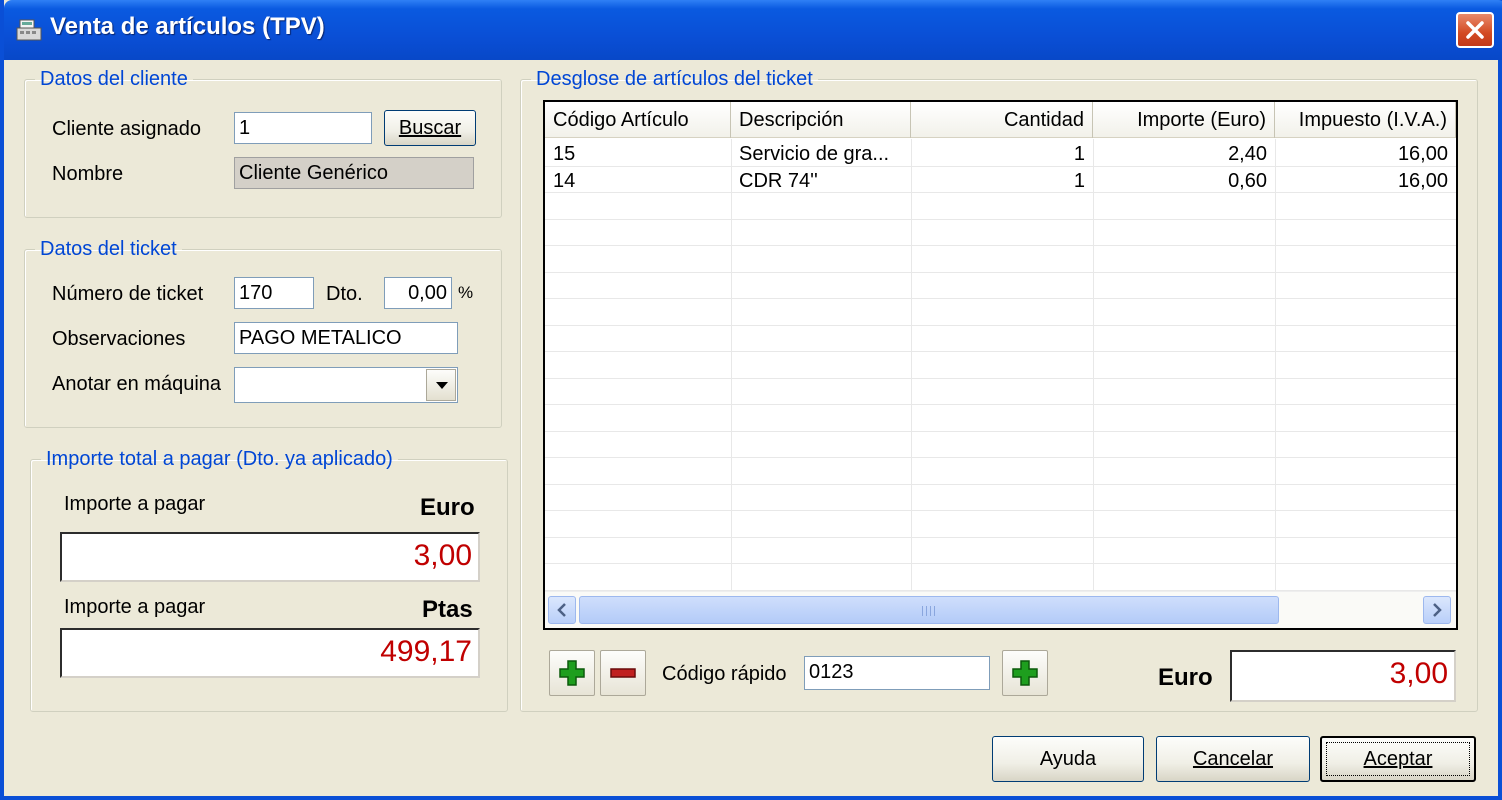 The width and height of the screenshot is (1502, 800). What do you see at coordinates (303, 128) in the screenshot?
I see `cliente-asignado-input: 1` at bounding box center [303, 128].